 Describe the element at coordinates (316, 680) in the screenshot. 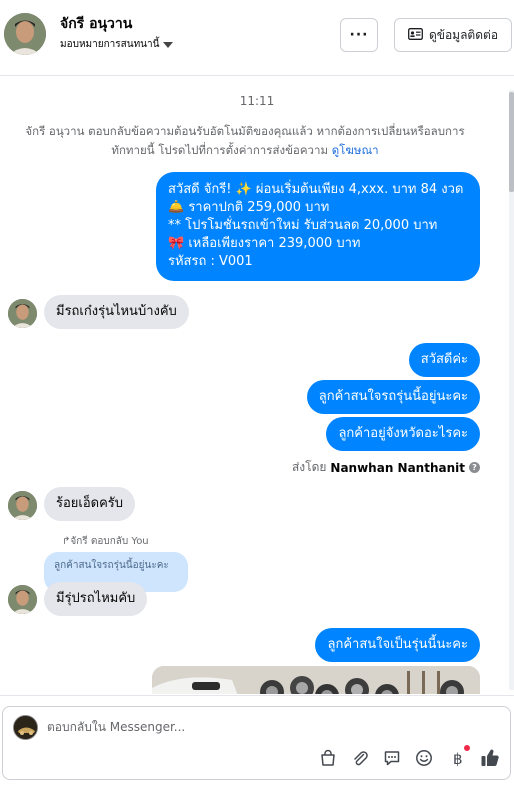

I see `car-photo-attachment` at that location.